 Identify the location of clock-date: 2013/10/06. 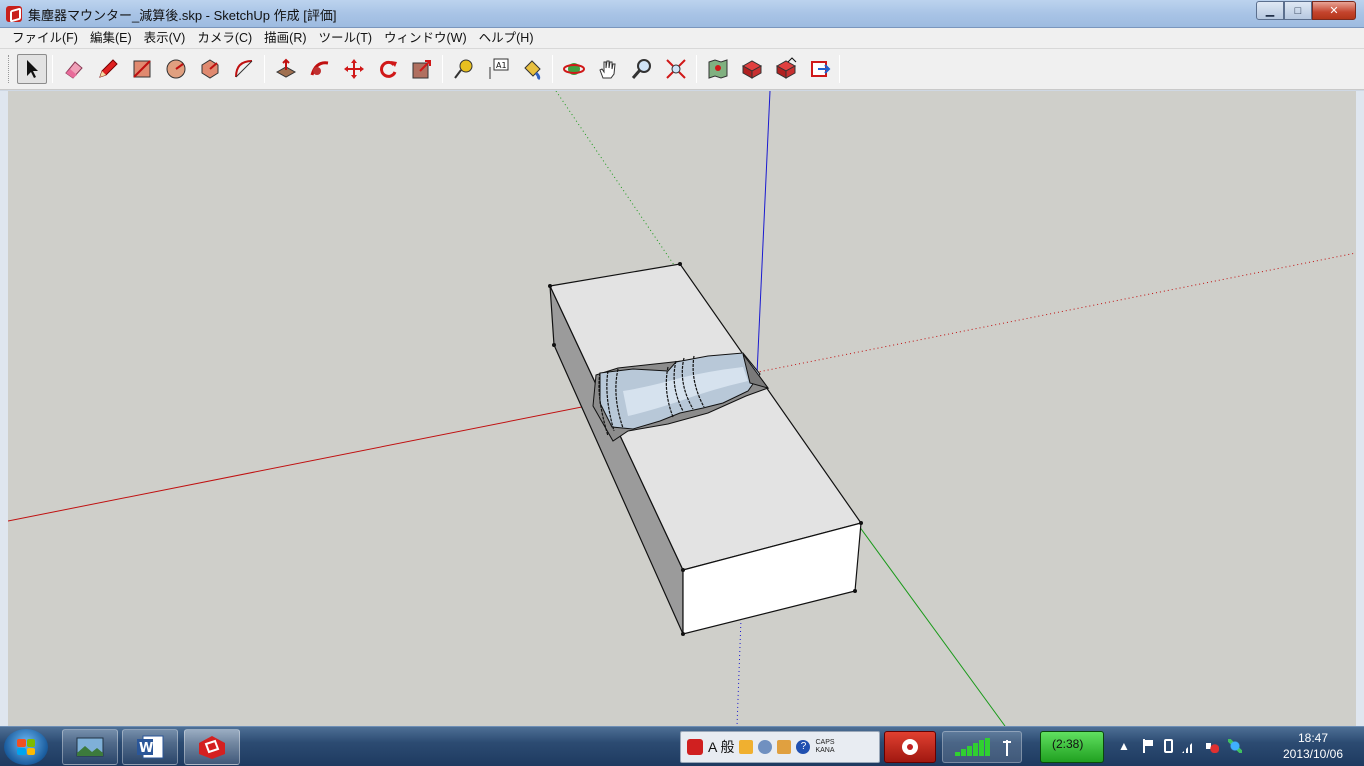
(1313, 754).